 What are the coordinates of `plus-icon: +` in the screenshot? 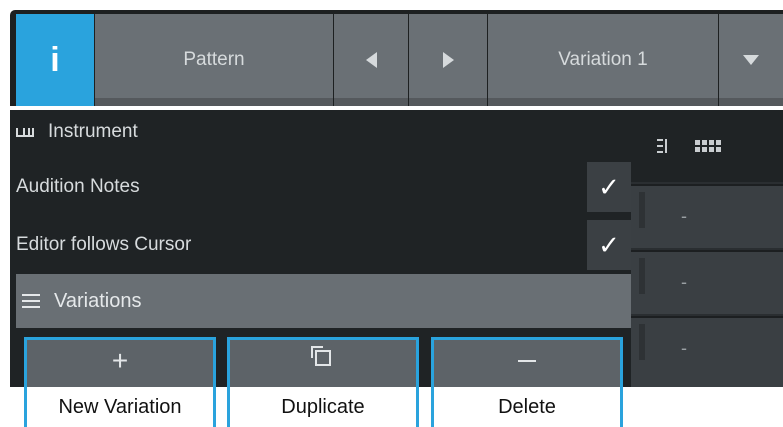 It's located at (120, 360).